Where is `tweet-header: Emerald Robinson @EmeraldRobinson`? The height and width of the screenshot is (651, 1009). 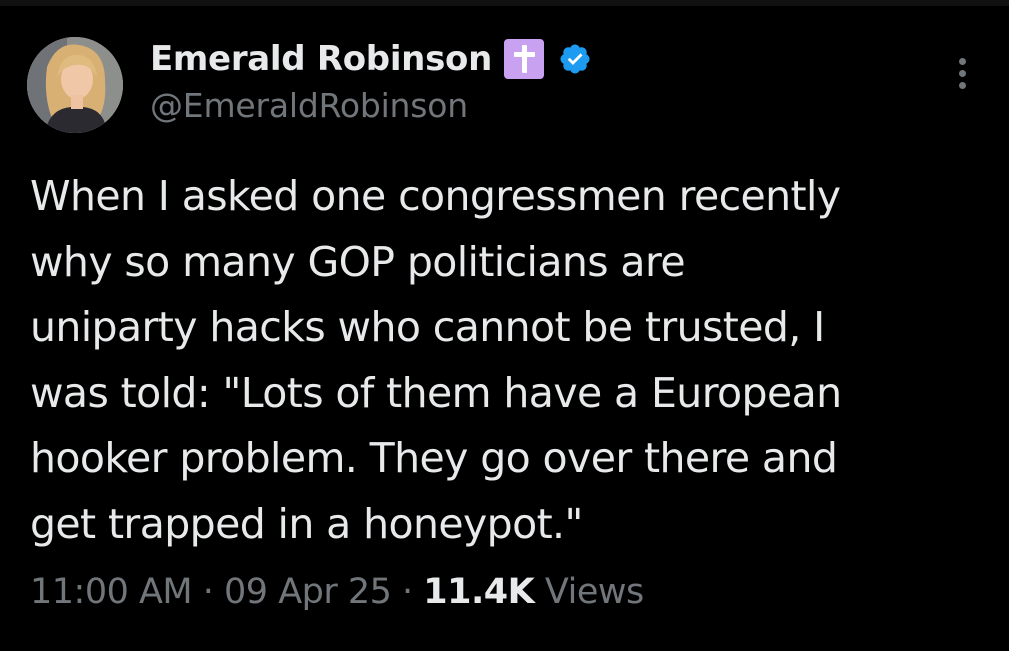 tweet-header: Emerald Robinson @EmeraldRobinson is located at coordinates (371, 80).